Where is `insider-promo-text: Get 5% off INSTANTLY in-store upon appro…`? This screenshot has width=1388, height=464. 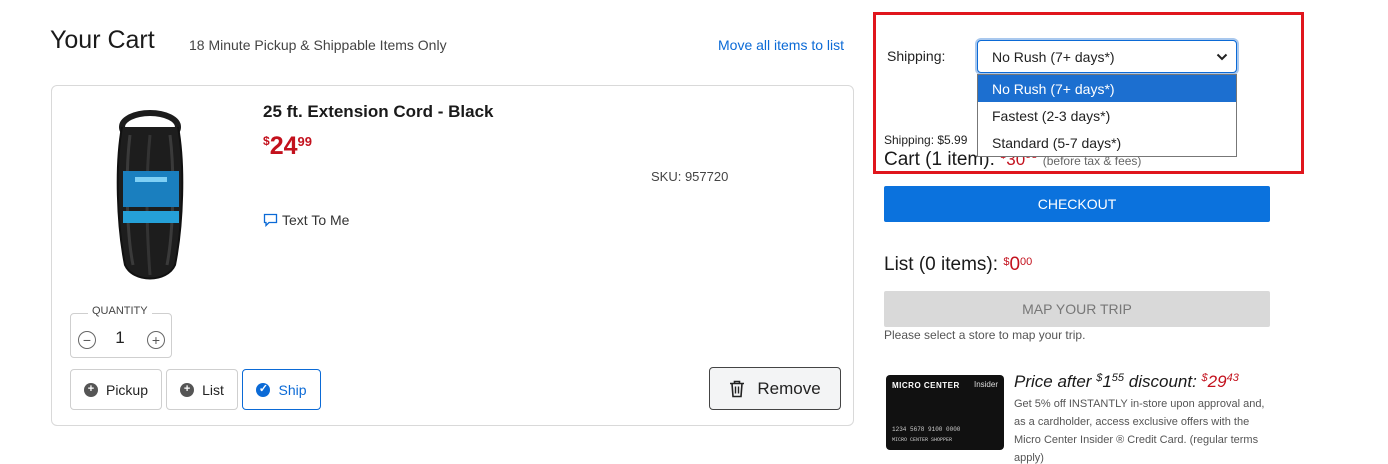
insider-promo-text: Get 5% off INSTANTLY in-store upon appro… is located at coordinates (1139, 431).